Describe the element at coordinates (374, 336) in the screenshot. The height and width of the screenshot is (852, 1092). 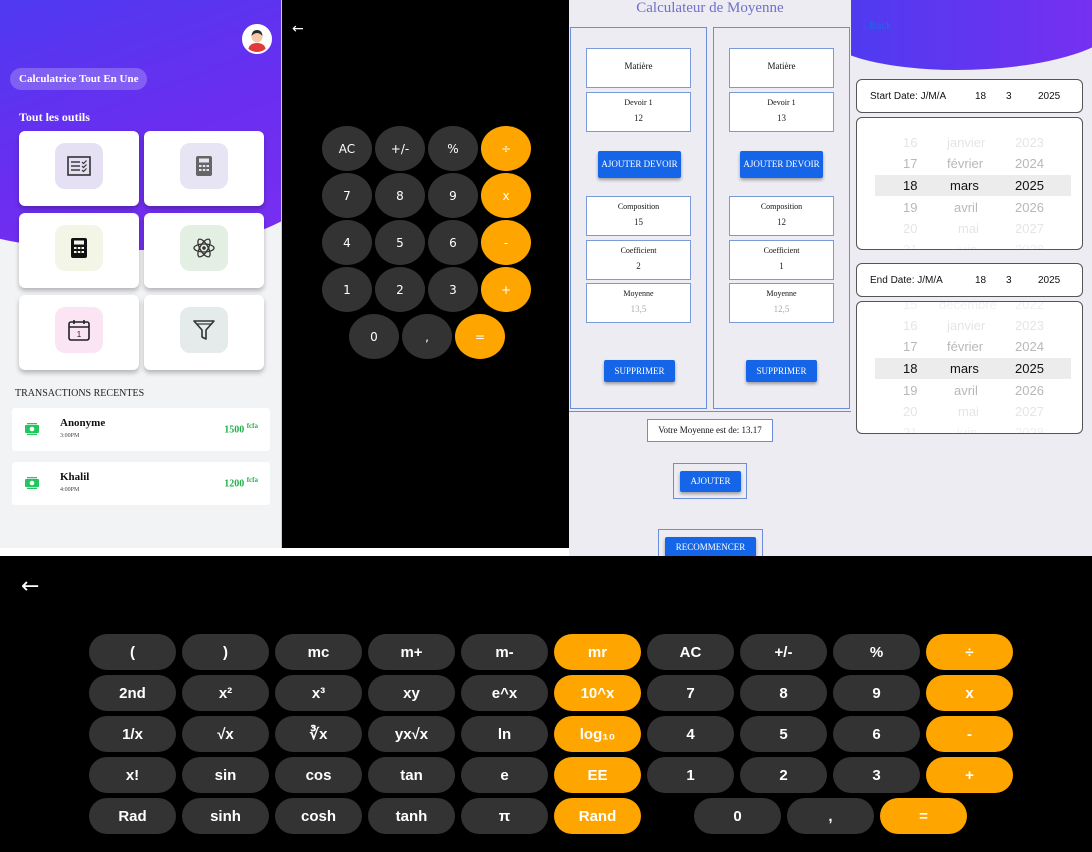
I see `key-0: 0` at that location.